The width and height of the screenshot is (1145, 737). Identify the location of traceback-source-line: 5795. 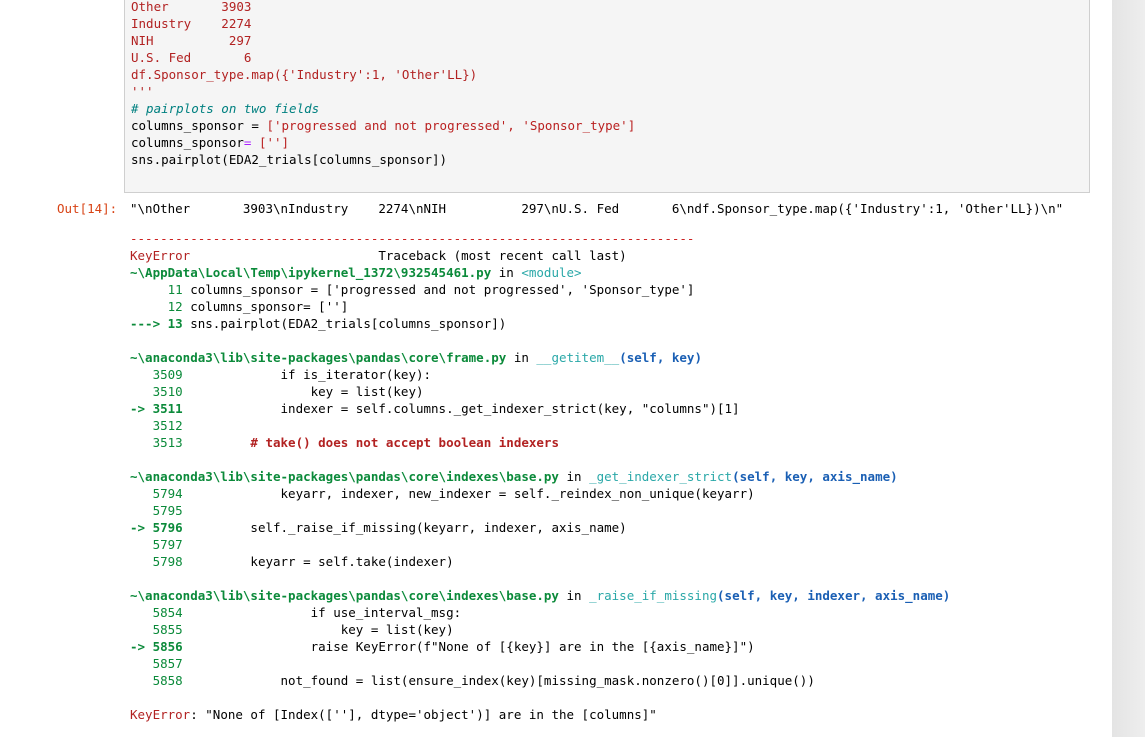
(156, 510).